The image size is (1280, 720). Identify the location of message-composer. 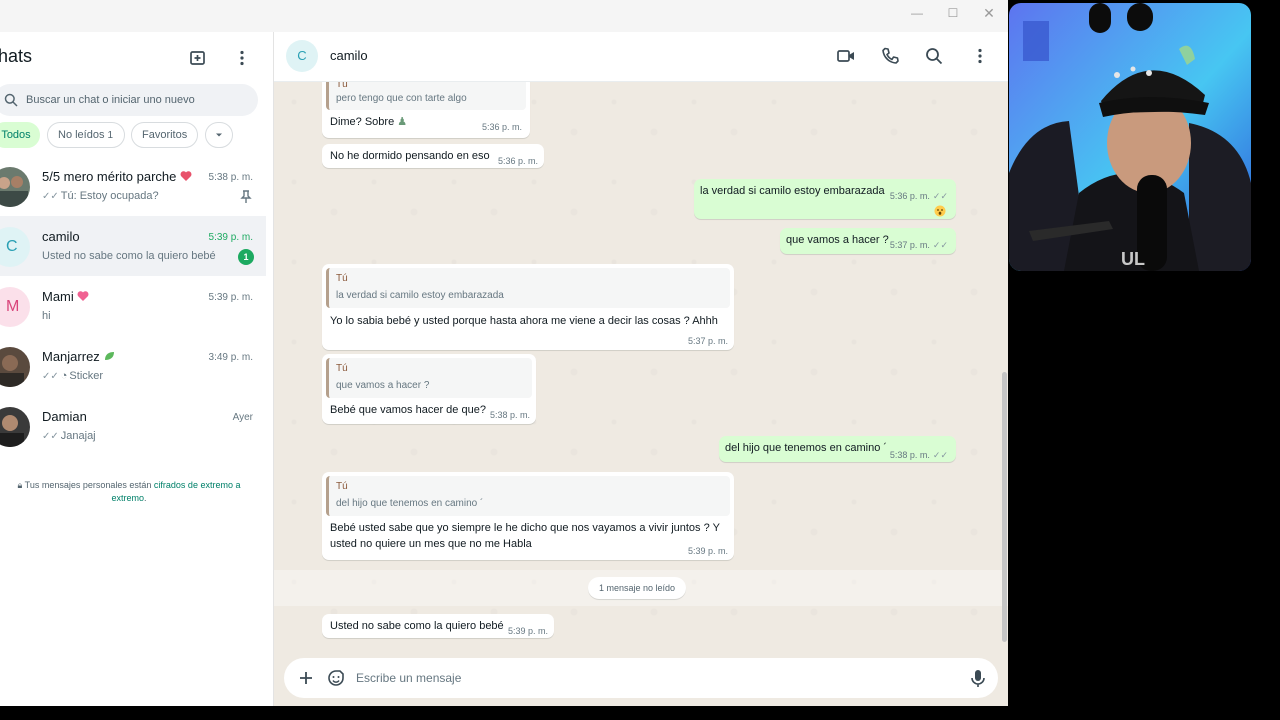
(641, 680).